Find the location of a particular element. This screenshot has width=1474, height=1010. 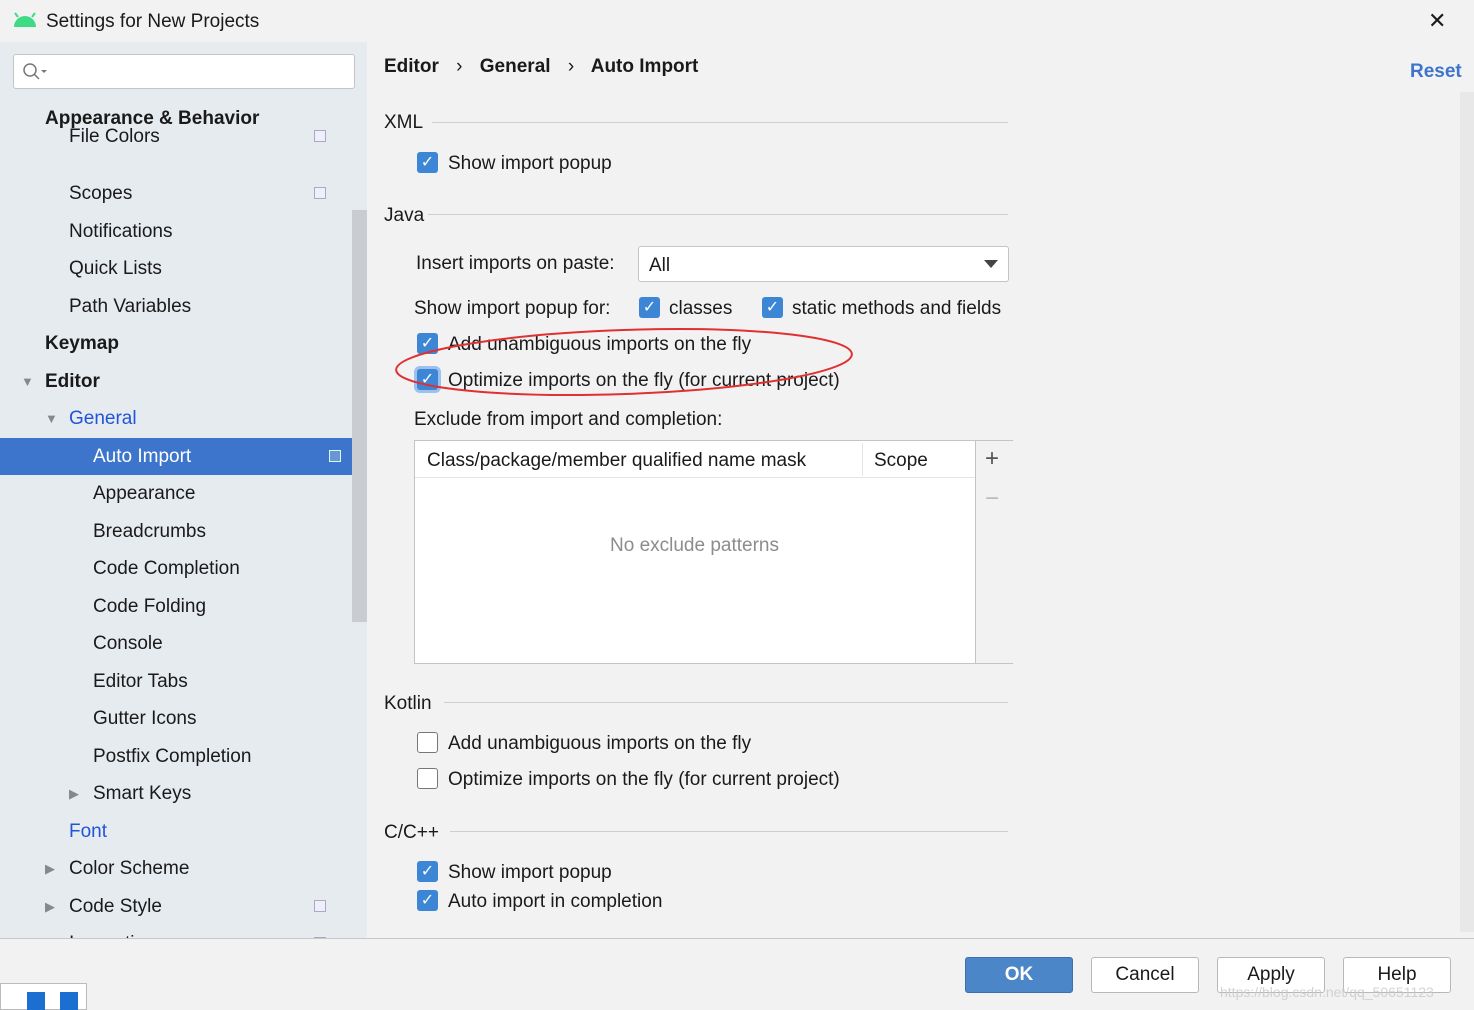

section-kotlin: Kotlin is located at coordinates (408, 703).